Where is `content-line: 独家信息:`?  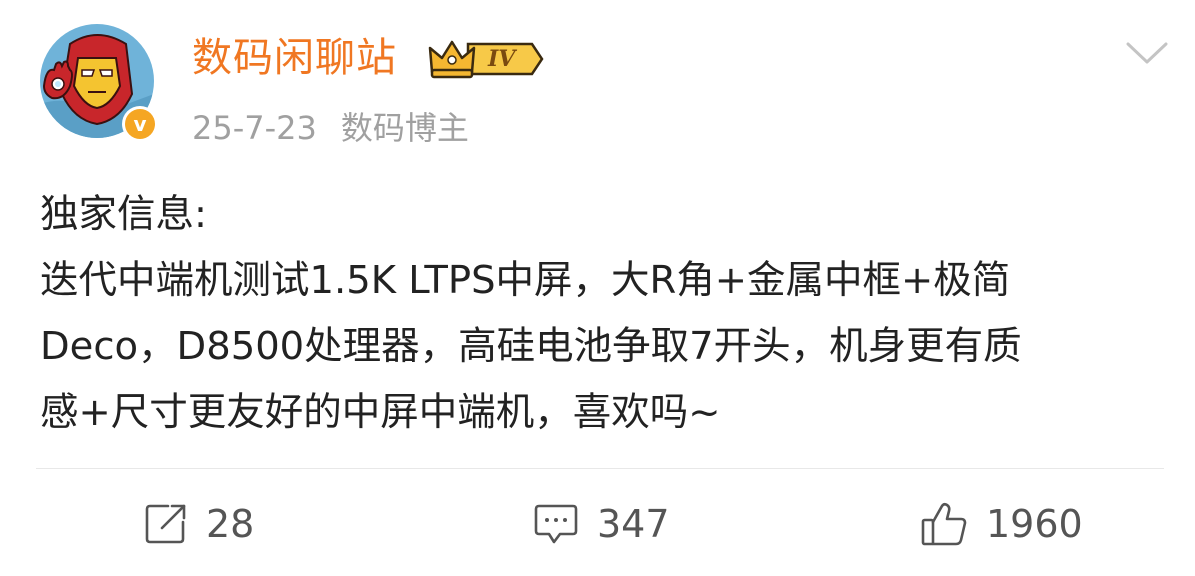
content-line: 独家信息: is located at coordinates (123, 214).